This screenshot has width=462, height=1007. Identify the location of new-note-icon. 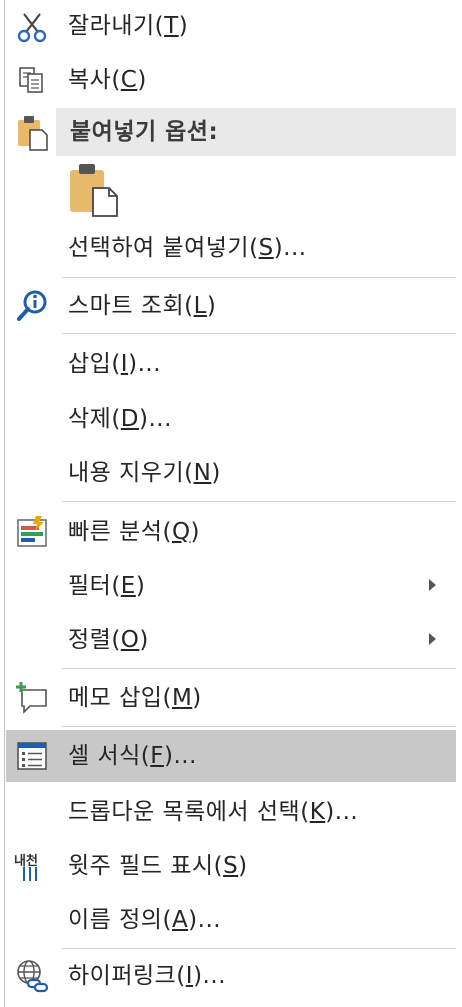
(31, 698).